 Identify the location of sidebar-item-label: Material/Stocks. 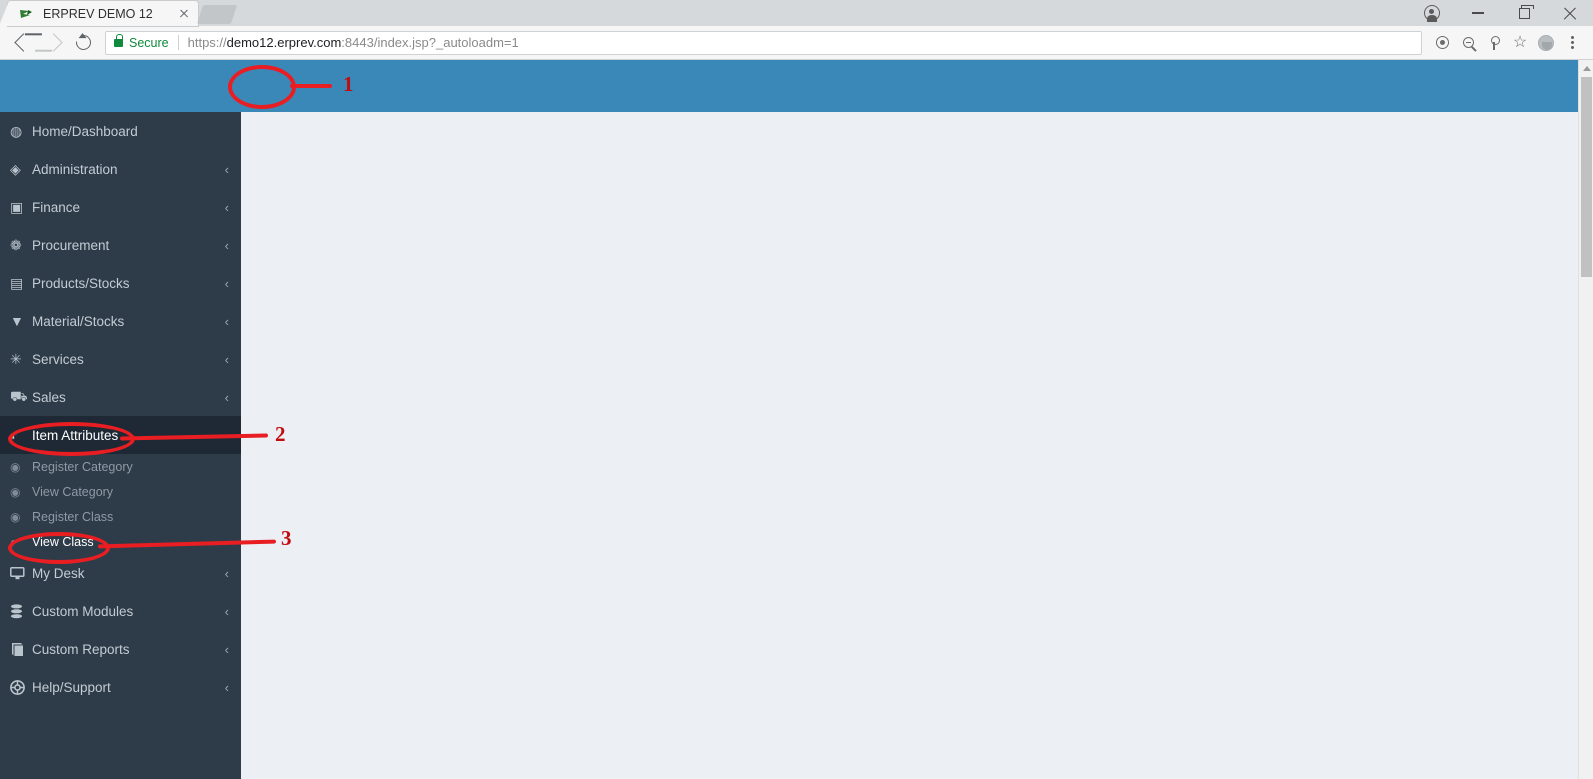
(78, 321).